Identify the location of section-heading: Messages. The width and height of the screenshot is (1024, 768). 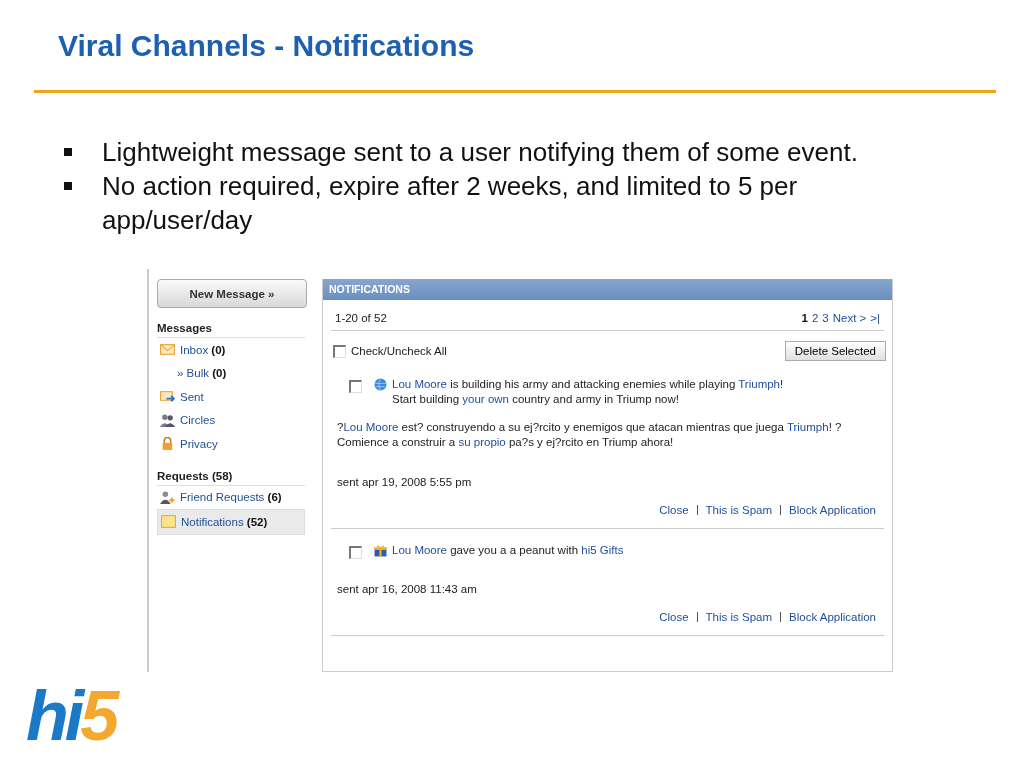
(231, 330).